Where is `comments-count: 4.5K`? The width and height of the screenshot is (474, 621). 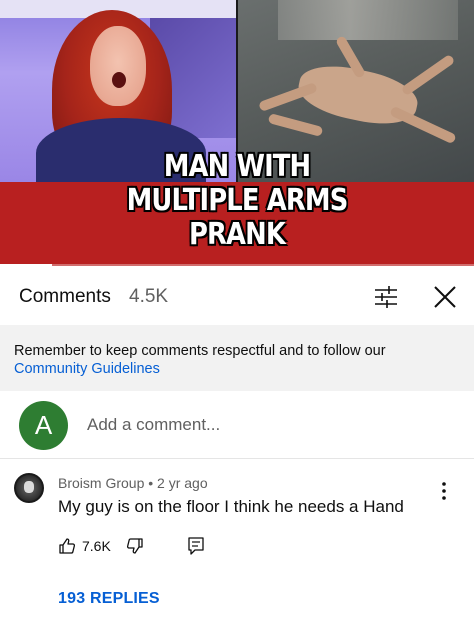 comments-count: 4.5K is located at coordinates (149, 296).